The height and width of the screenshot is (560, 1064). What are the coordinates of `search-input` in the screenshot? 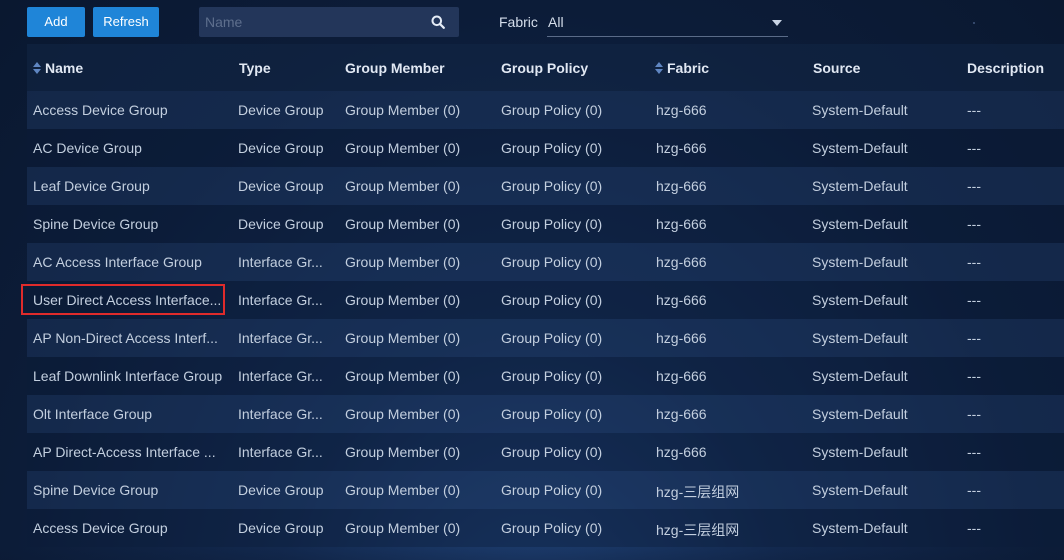 It's located at (309, 22).